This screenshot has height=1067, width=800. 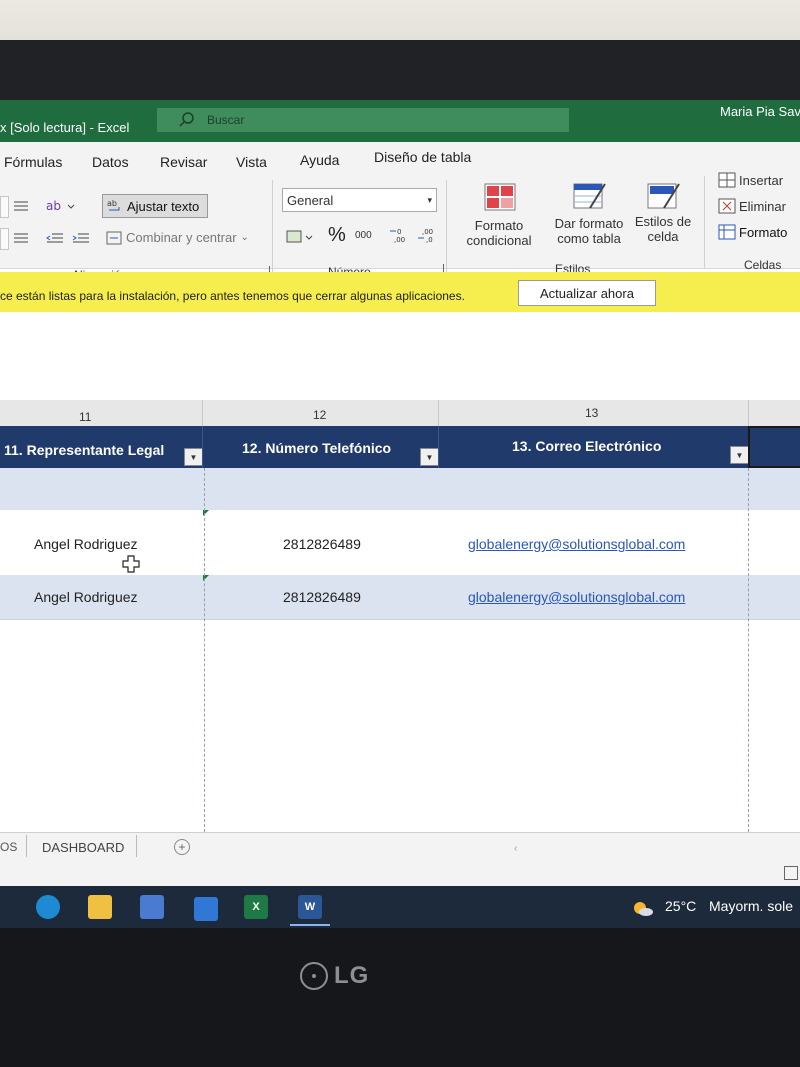 What do you see at coordinates (85, 417) in the screenshot?
I see `column-number-11: 11` at bounding box center [85, 417].